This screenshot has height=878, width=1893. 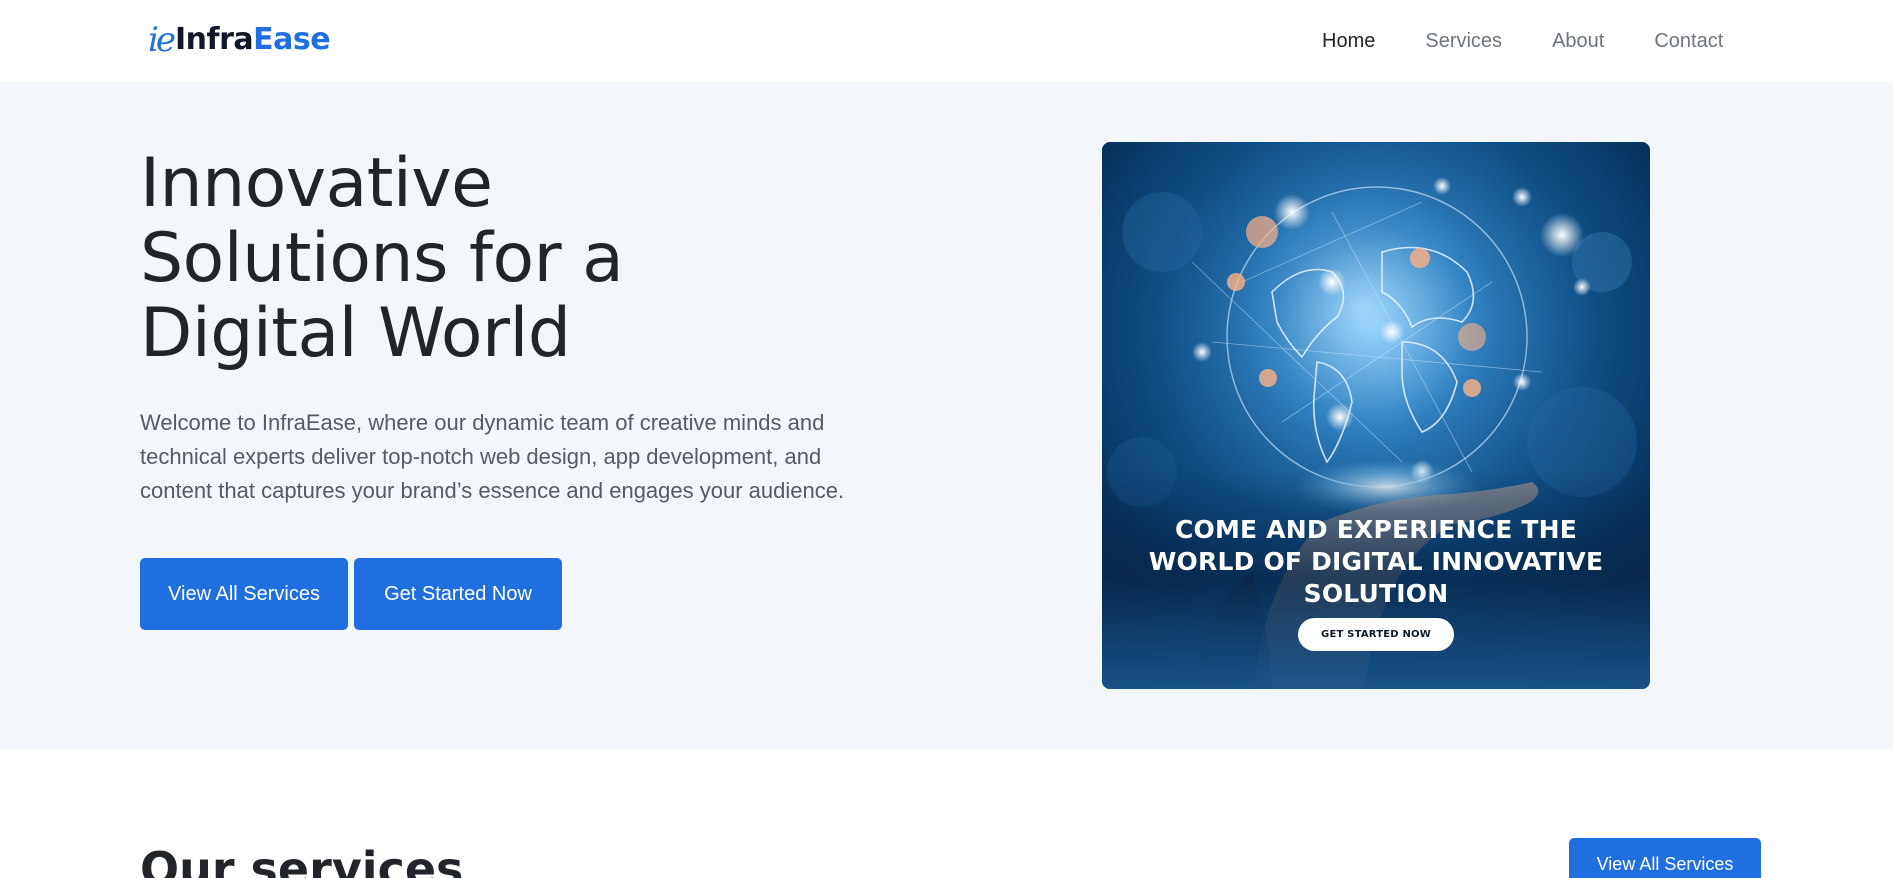 I want to click on services-title: Our services, so click(x=302, y=860).